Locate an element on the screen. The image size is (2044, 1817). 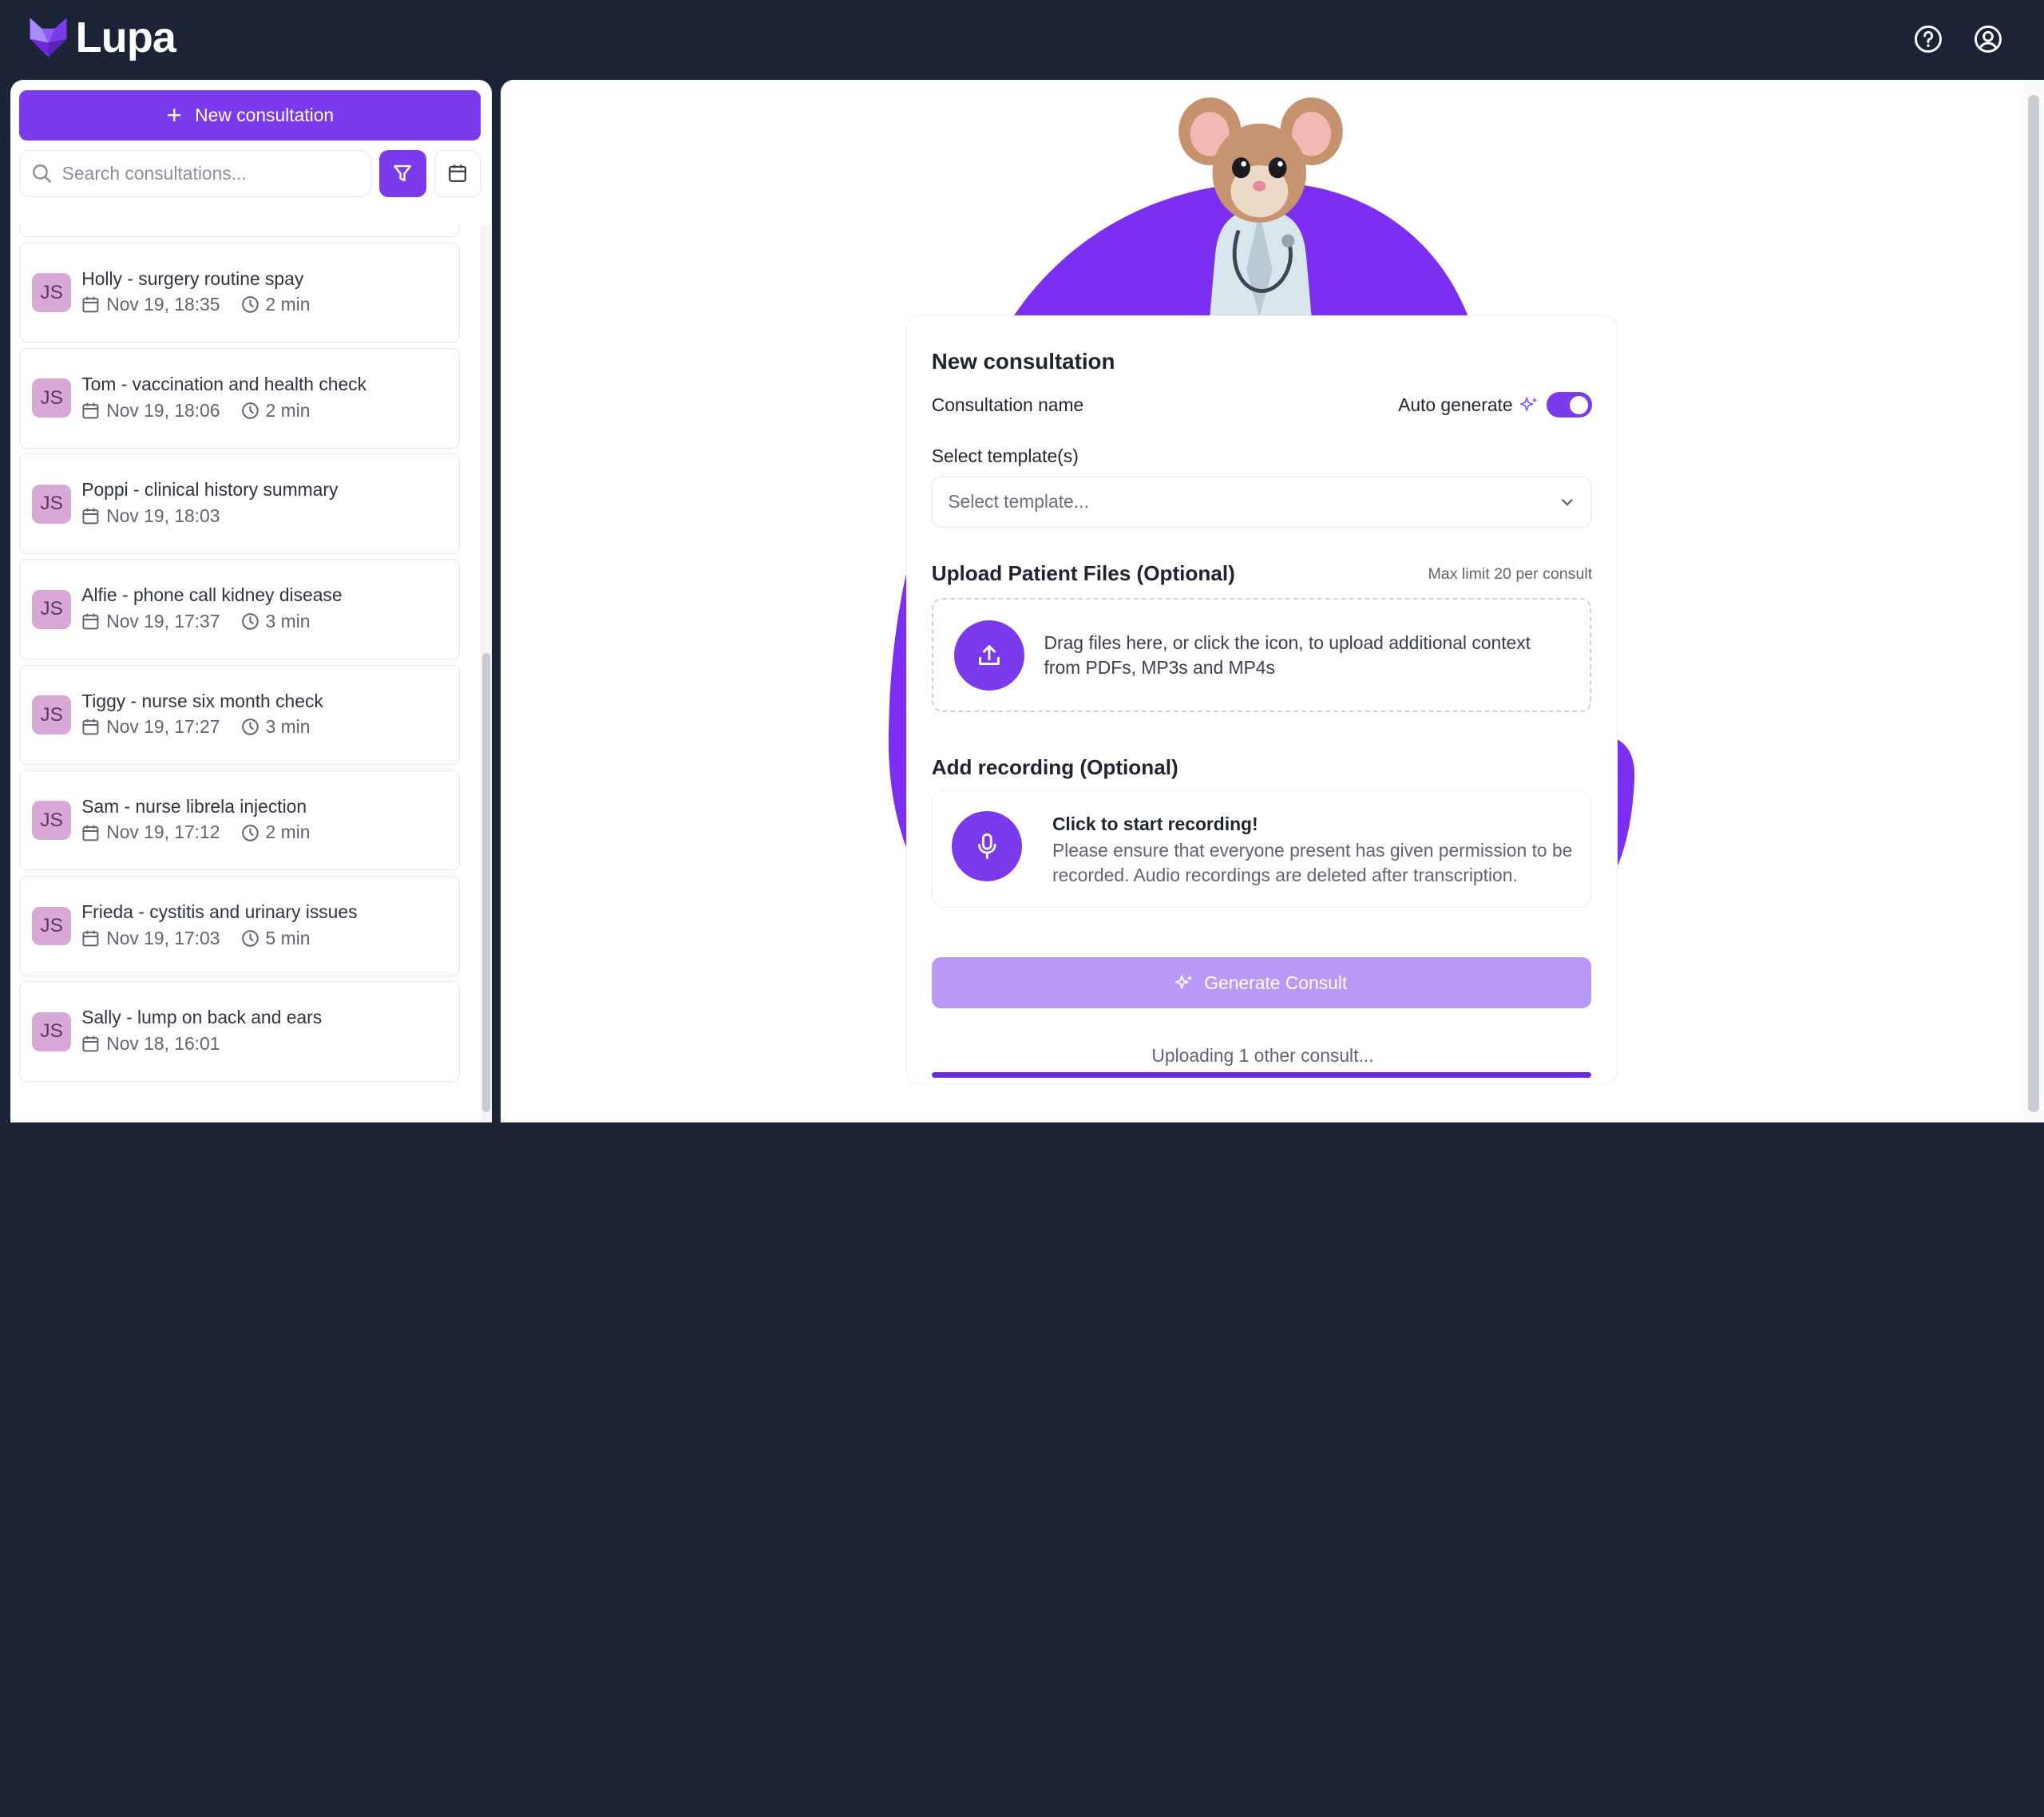
help-icon is located at coordinates (1928, 39).